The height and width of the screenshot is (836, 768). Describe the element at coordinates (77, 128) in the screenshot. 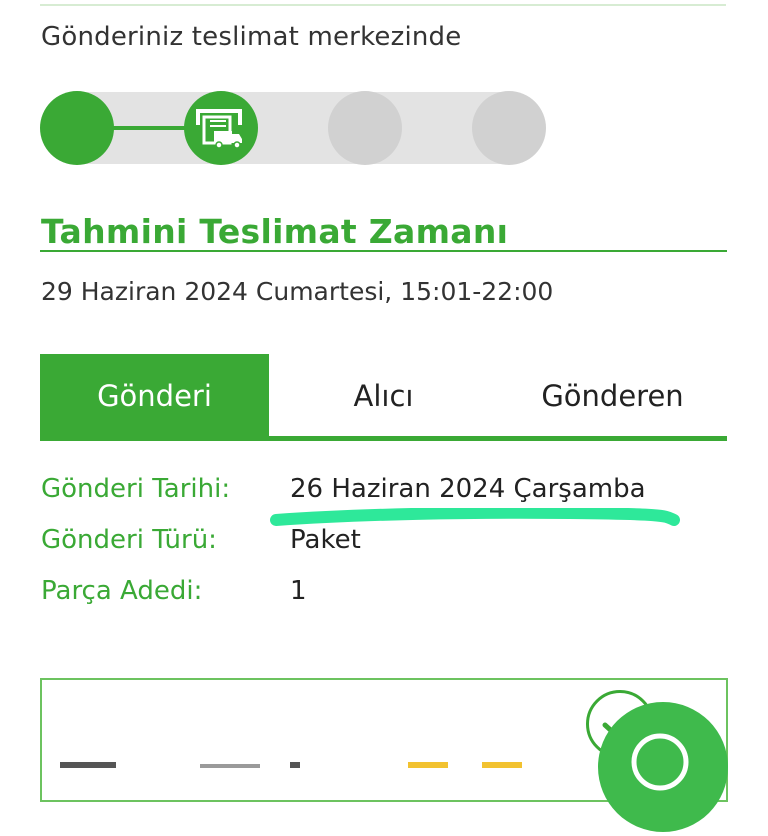

I see `step-1-dot` at that location.